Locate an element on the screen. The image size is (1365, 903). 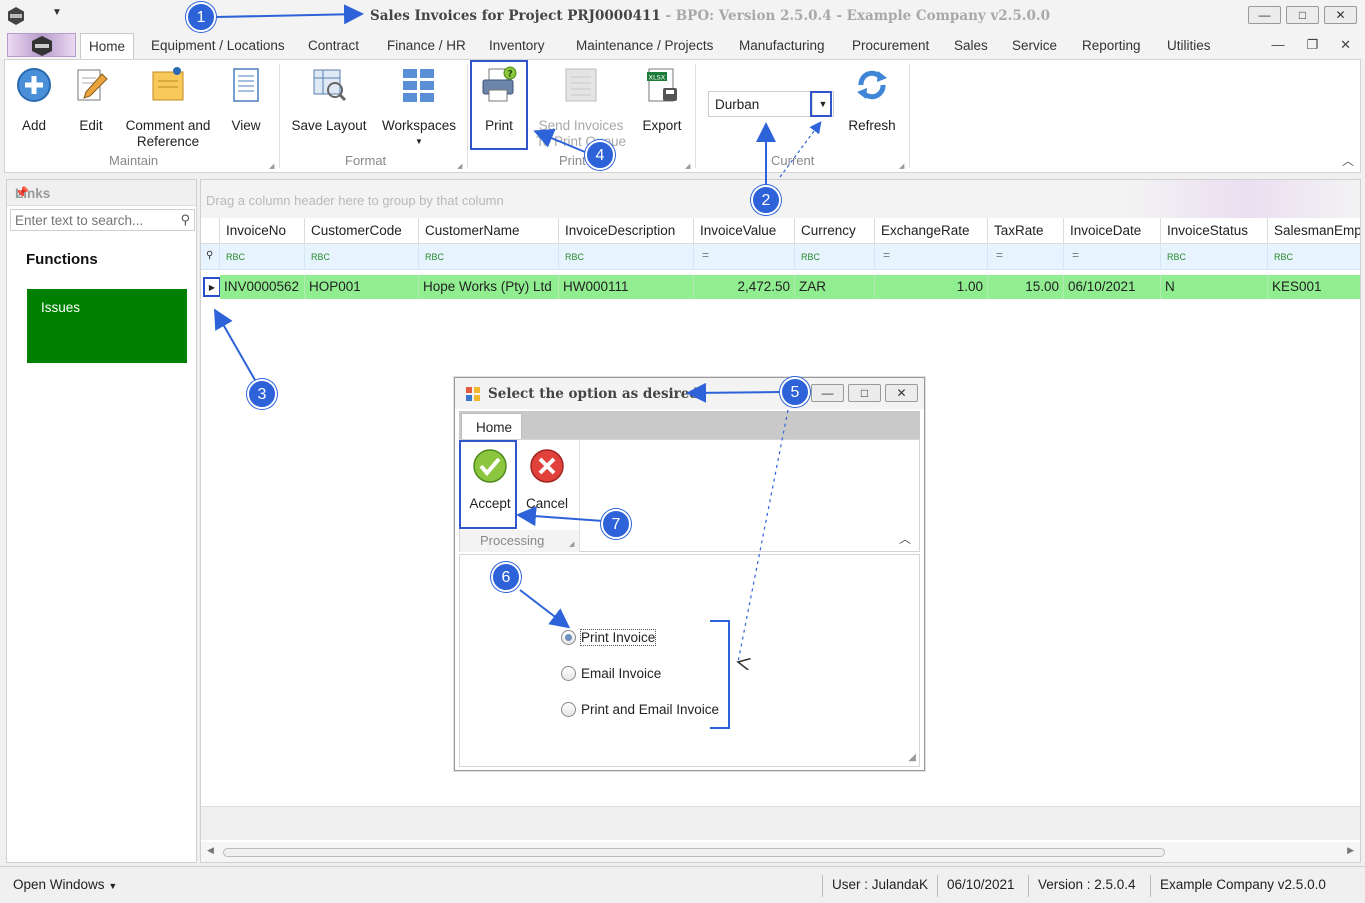
column-header-invoicedate: InvoiceDate is located at coordinates (1112, 231).